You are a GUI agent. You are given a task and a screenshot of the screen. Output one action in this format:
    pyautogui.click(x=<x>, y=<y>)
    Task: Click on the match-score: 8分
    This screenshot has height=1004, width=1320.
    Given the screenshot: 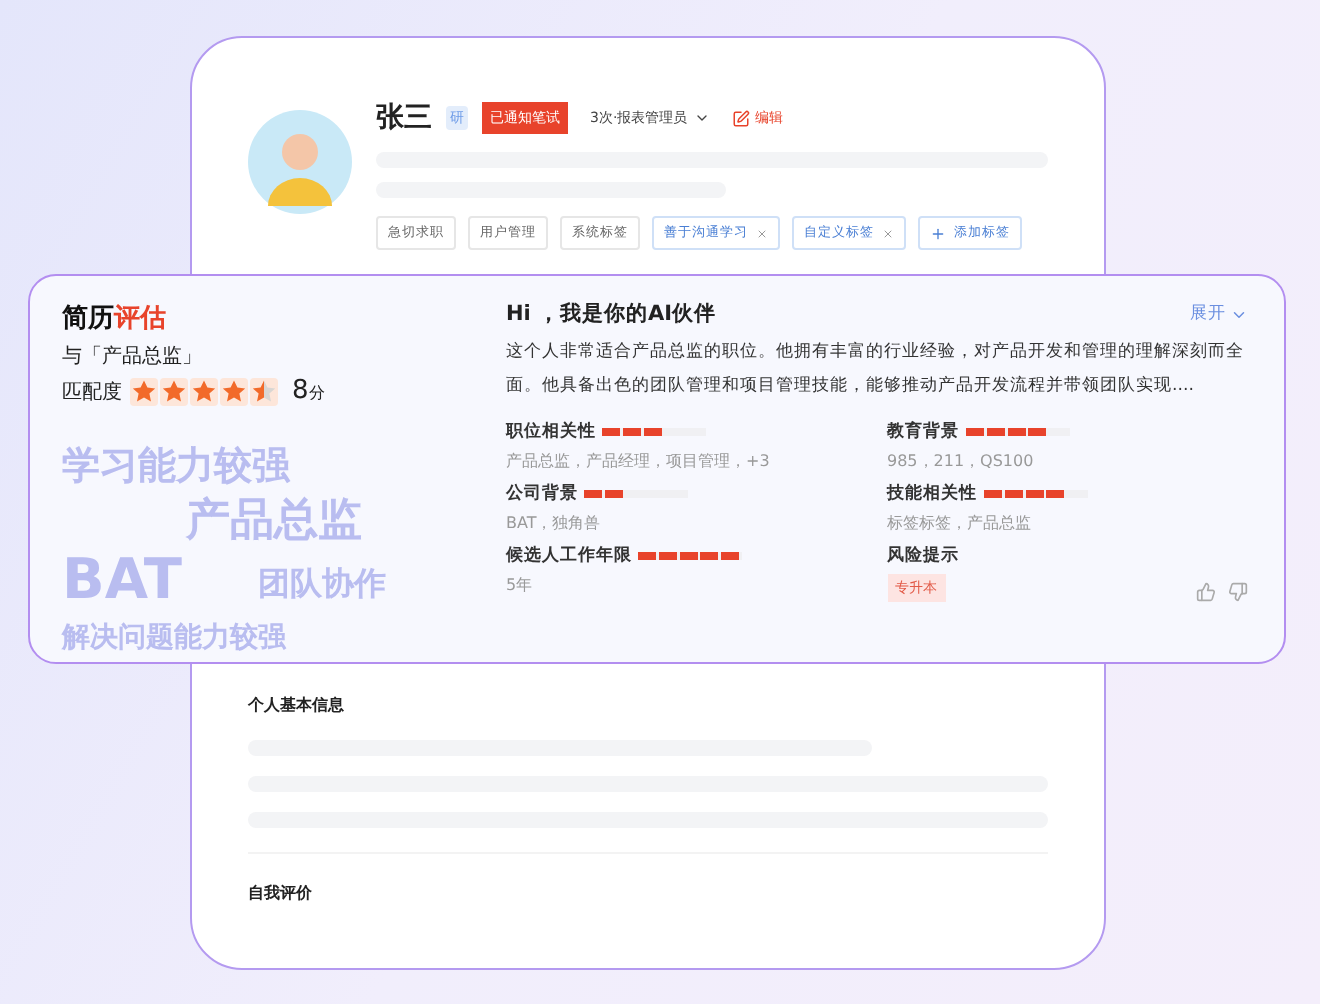 What is the action you would take?
    pyautogui.click(x=308, y=391)
    